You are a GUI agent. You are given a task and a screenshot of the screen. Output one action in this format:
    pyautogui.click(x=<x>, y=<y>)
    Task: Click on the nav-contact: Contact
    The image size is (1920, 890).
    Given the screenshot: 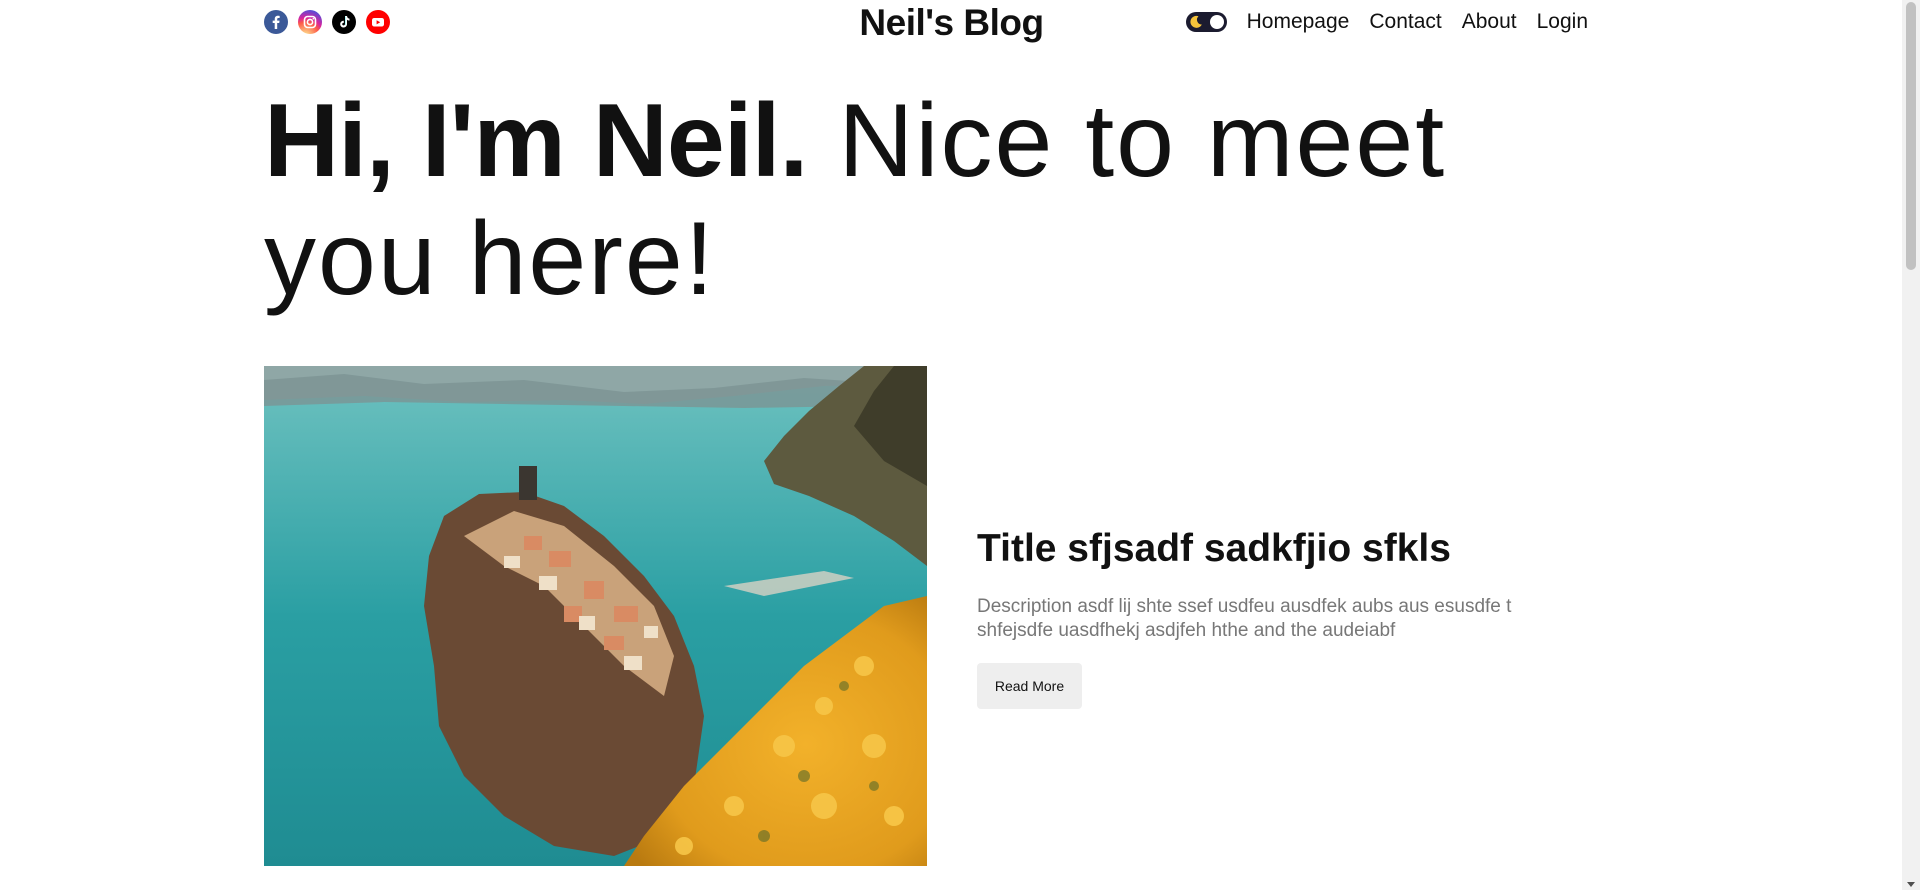 What is the action you would take?
    pyautogui.click(x=1405, y=22)
    